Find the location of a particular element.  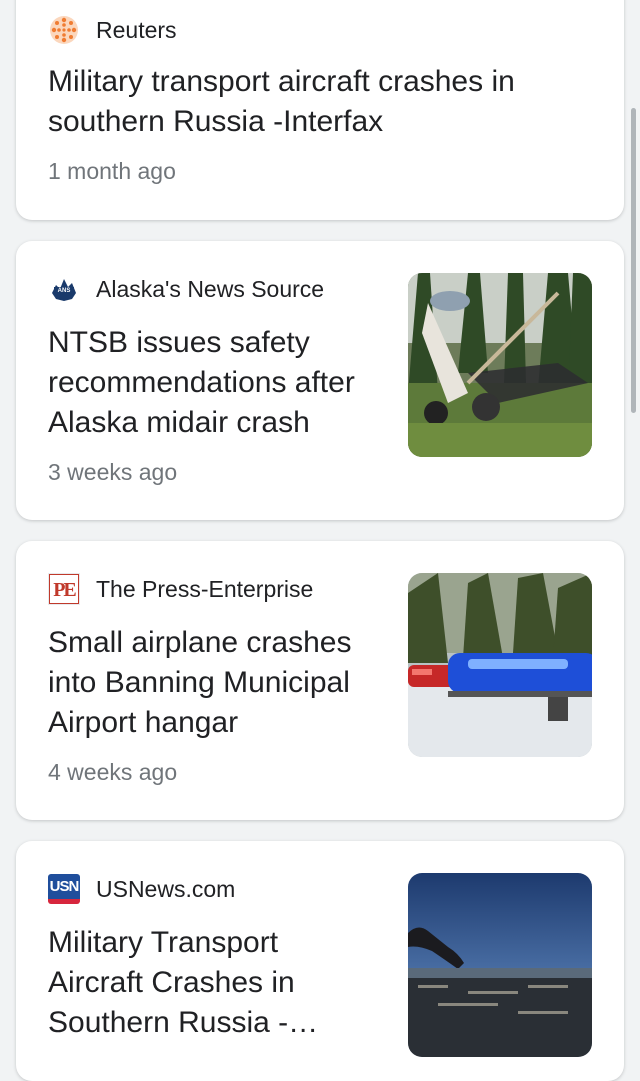

page-scrollbar is located at coordinates (633, 260).